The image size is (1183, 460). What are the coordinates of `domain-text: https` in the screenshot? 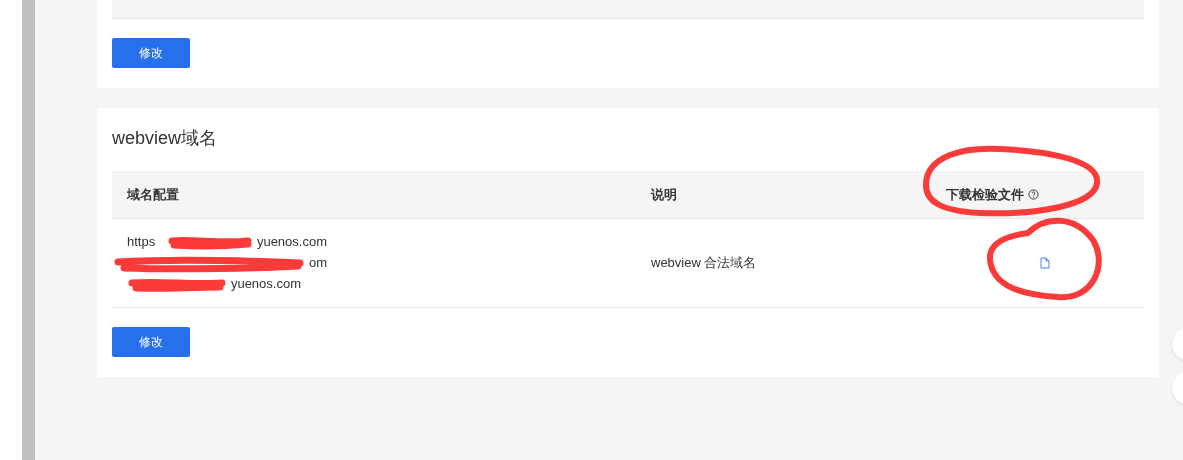 It's located at (141, 242).